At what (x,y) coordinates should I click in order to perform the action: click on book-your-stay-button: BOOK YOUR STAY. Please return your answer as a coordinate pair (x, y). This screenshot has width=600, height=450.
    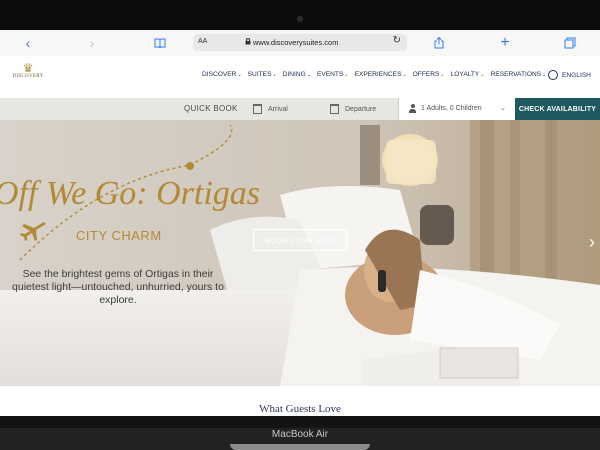
    Looking at the image, I should click on (300, 240).